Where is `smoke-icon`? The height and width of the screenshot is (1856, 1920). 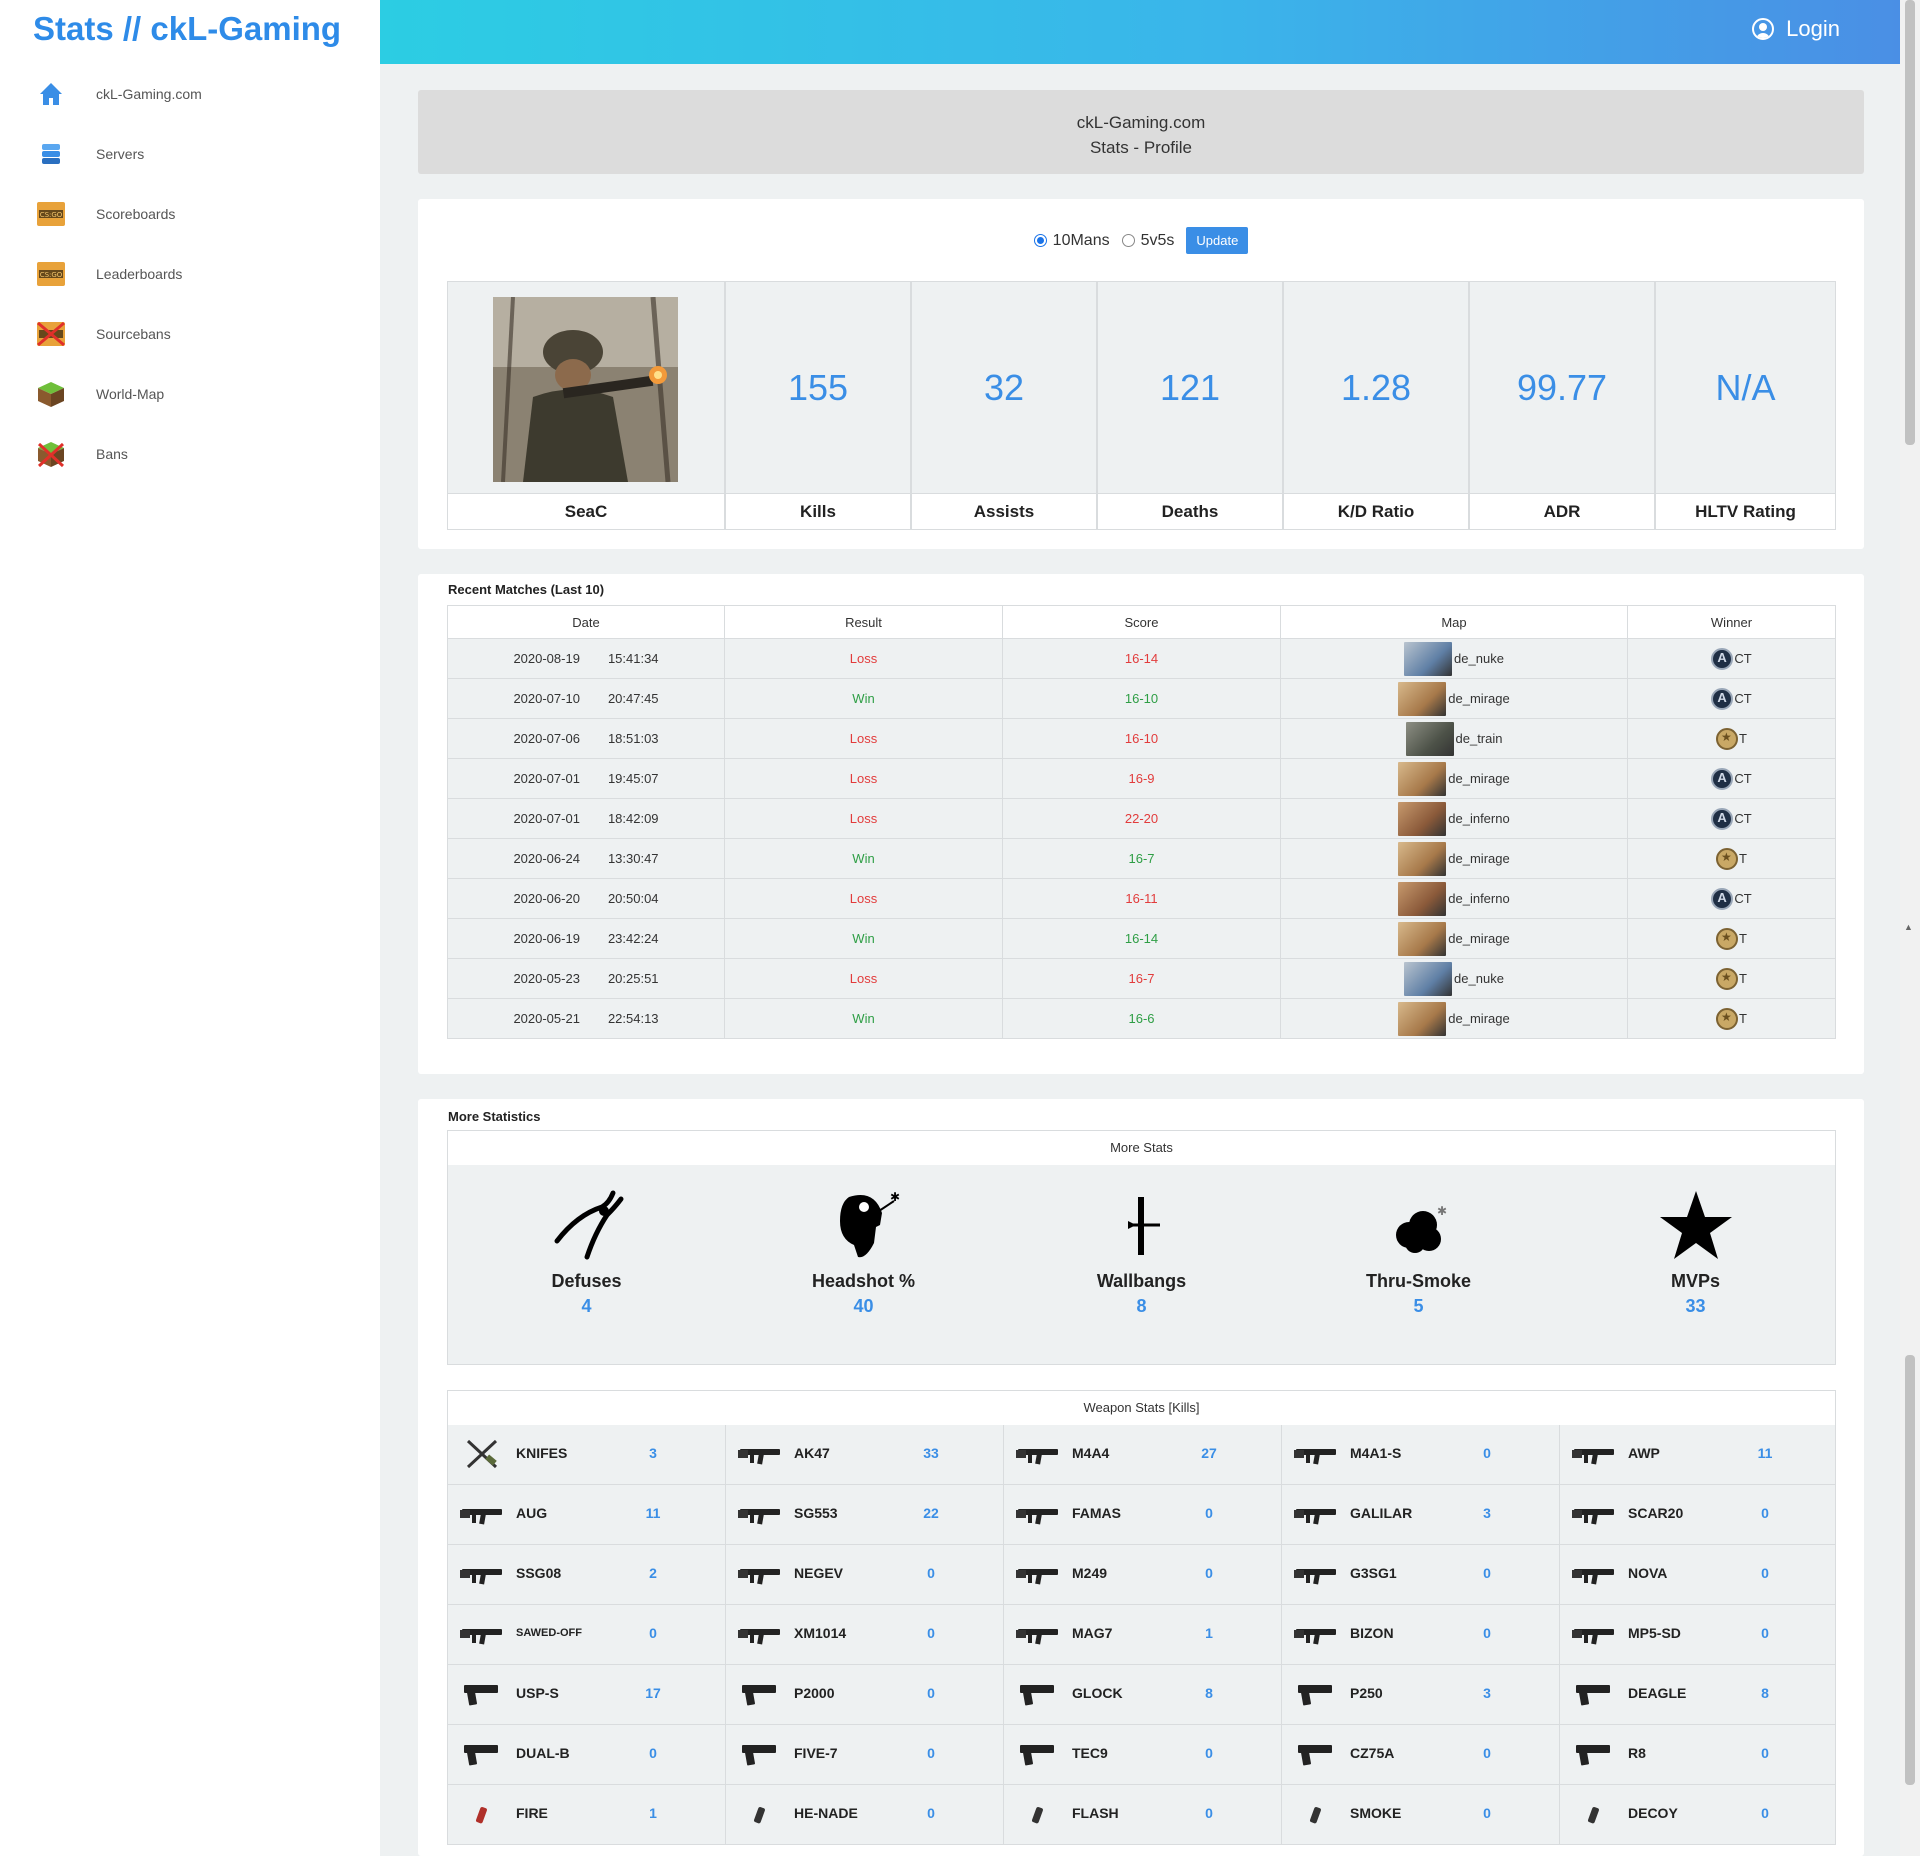 smoke-icon is located at coordinates (1316, 1814).